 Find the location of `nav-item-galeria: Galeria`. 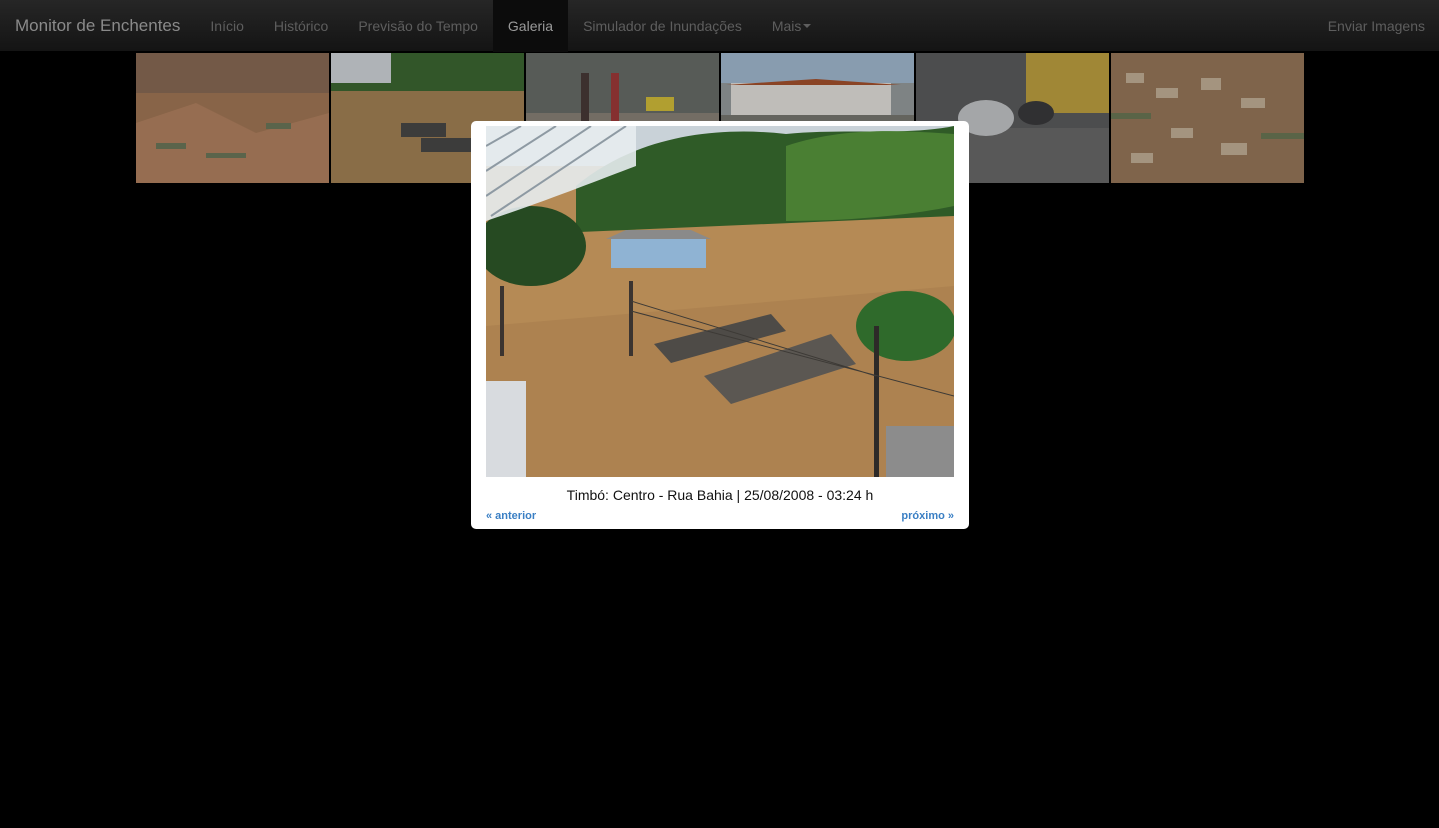

nav-item-galeria: Galeria is located at coordinates (530, 26).